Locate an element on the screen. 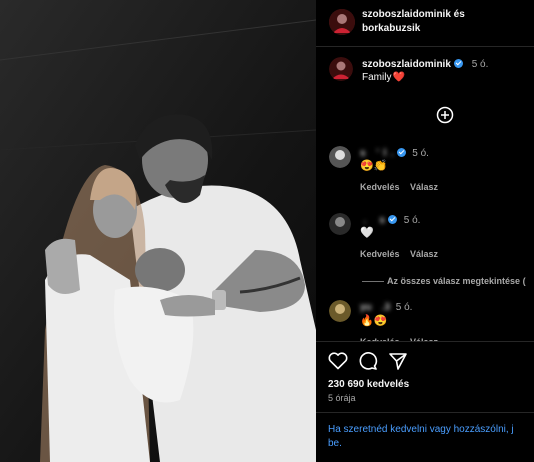 The image size is (534, 462). comment-username: . s is located at coordinates (372, 220).